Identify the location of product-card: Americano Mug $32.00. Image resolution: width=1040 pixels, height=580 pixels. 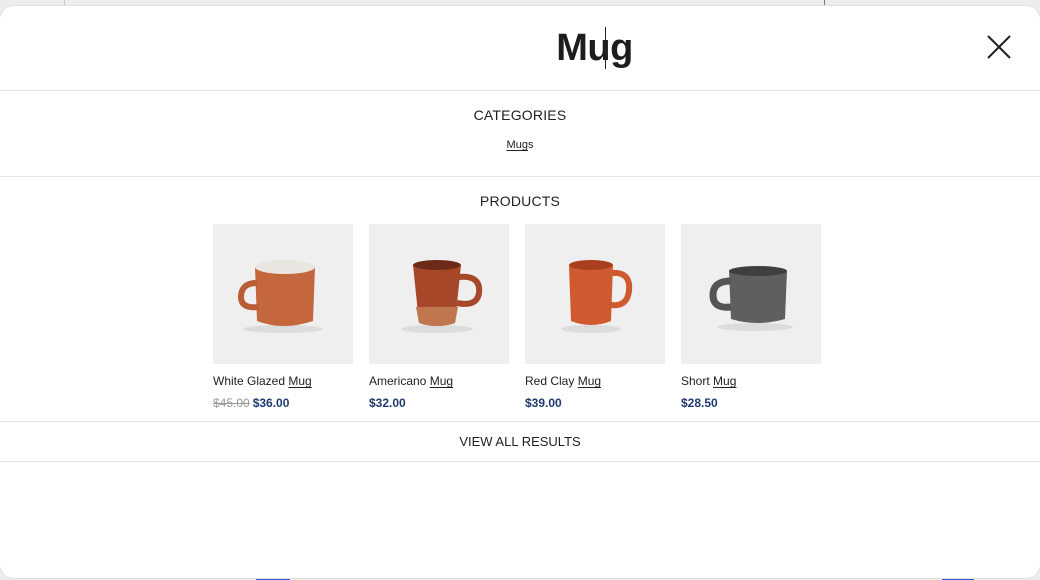
(439, 317).